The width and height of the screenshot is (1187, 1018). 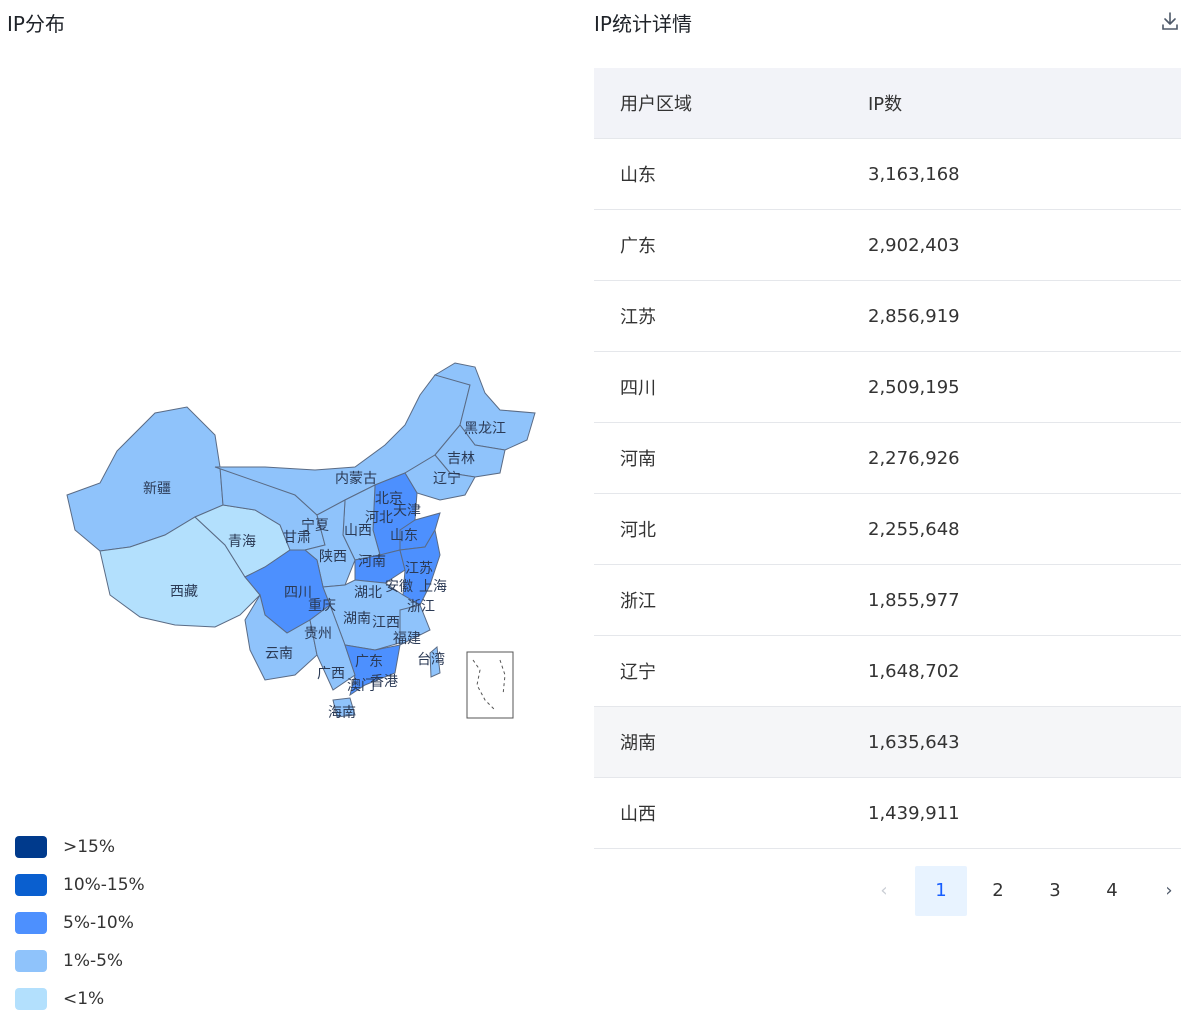 I want to click on map-label-jiangsu: 江苏, so click(x=419, y=569).